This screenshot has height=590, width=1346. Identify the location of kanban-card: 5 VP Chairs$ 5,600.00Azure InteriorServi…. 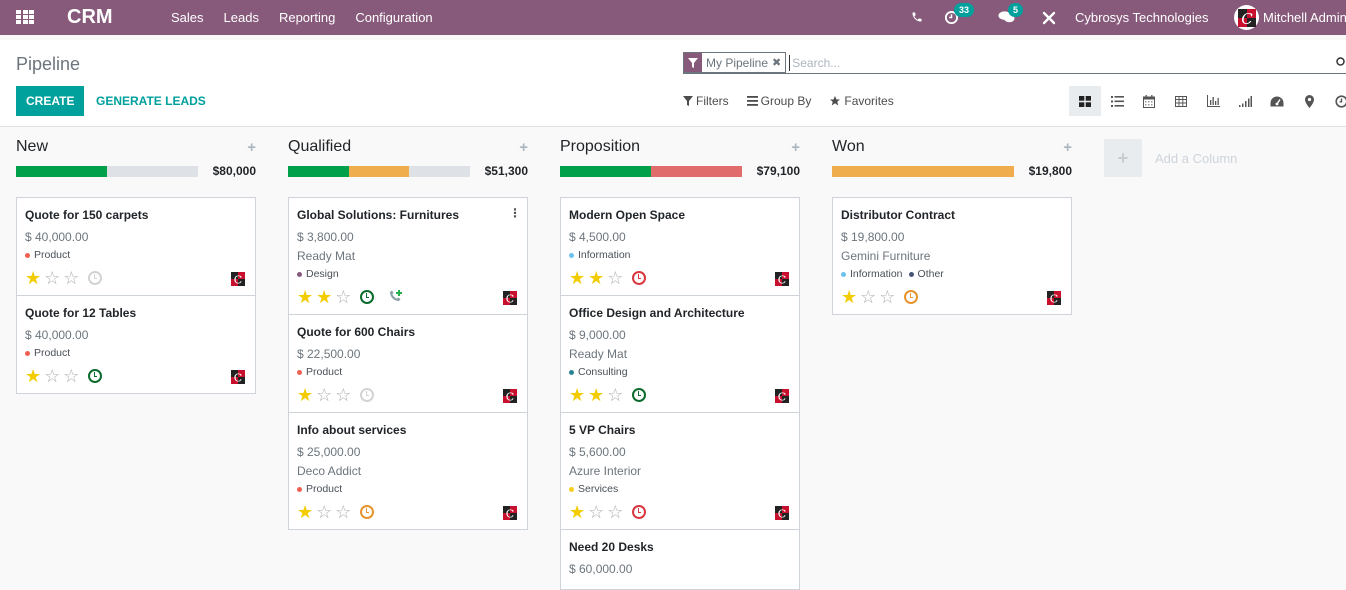
(680, 471).